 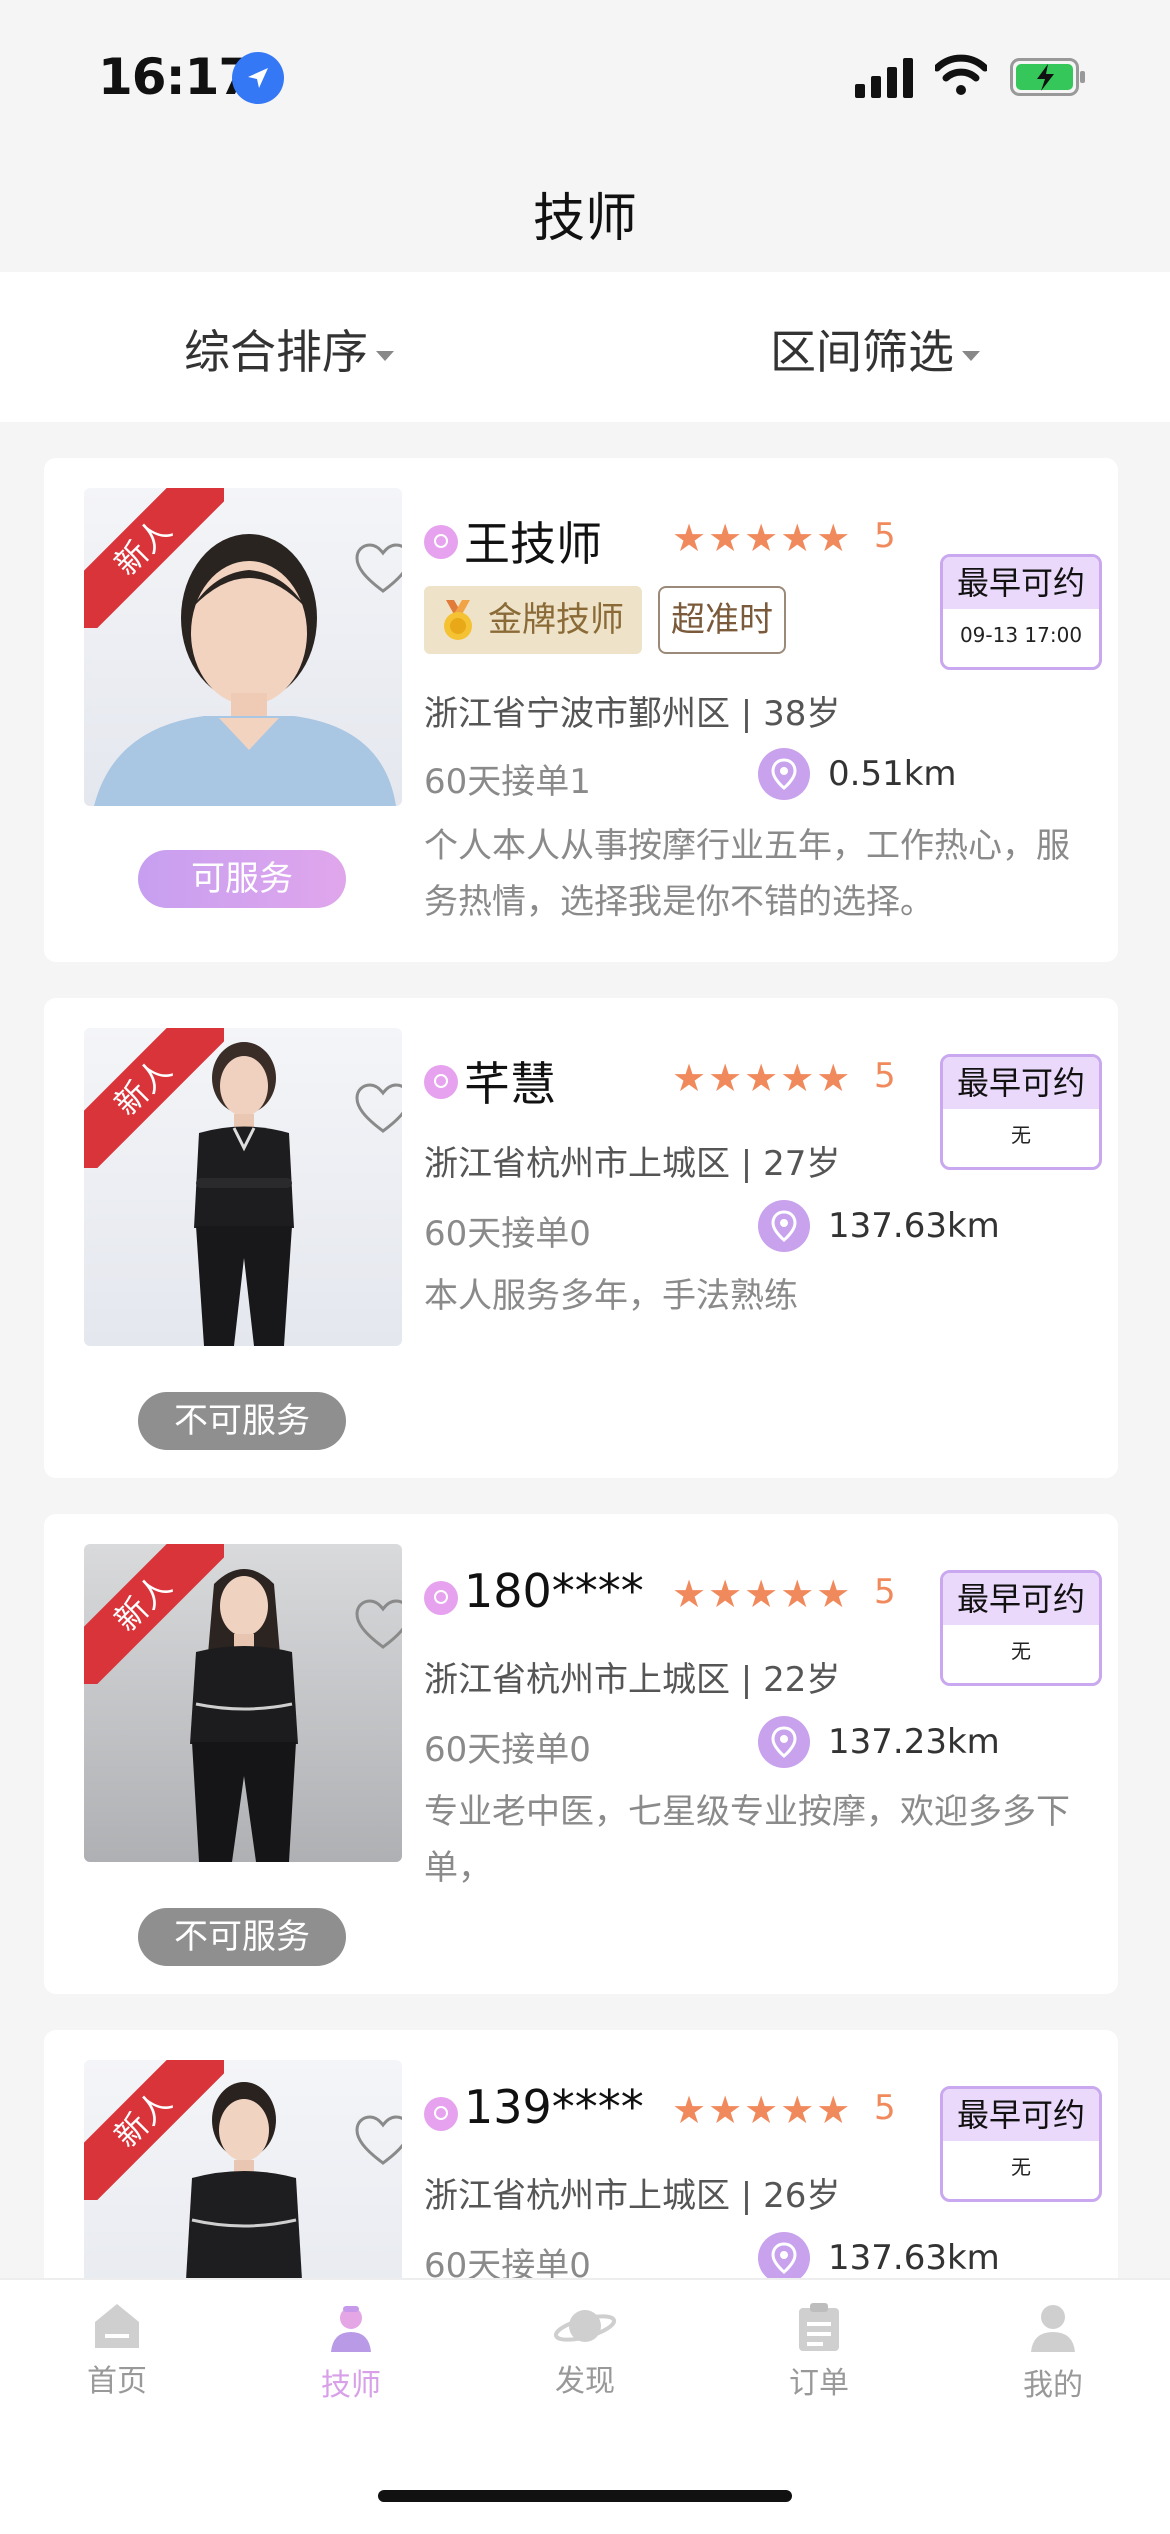 I want to click on nav-bar: 技师, so click(x=585, y=211).